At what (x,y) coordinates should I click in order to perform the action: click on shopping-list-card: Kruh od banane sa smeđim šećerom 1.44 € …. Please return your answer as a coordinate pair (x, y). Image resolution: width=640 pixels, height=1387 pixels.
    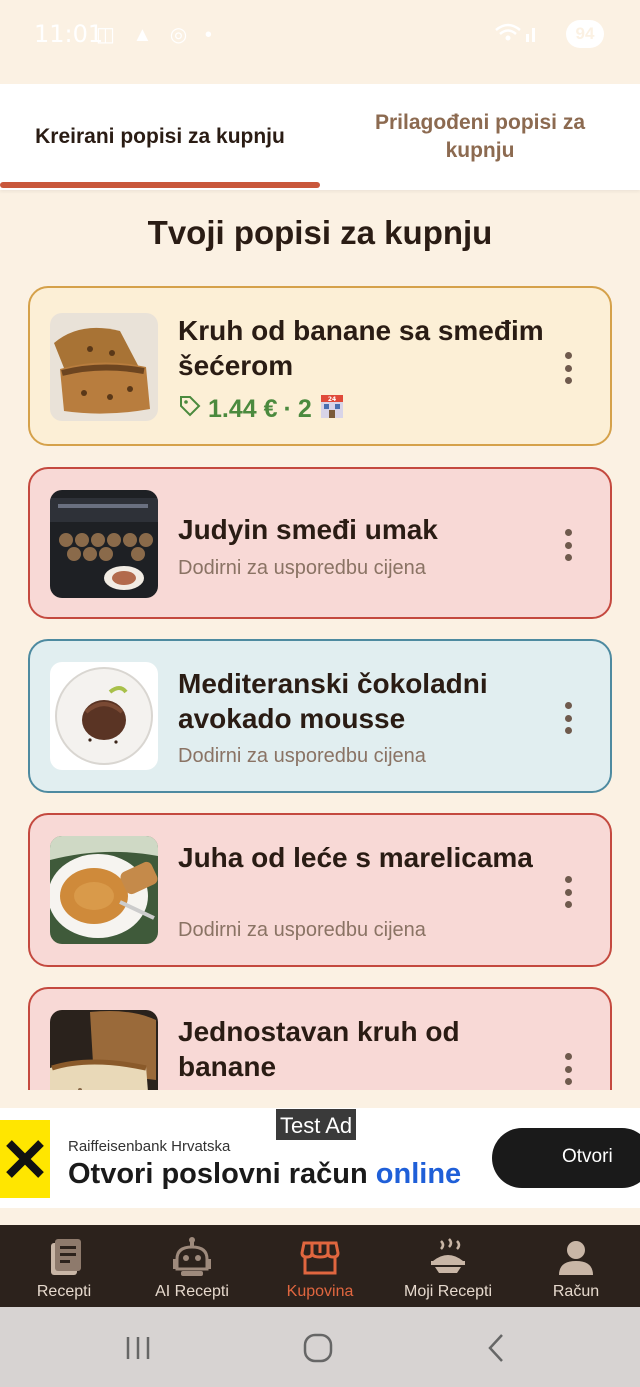
    Looking at the image, I should click on (320, 366).